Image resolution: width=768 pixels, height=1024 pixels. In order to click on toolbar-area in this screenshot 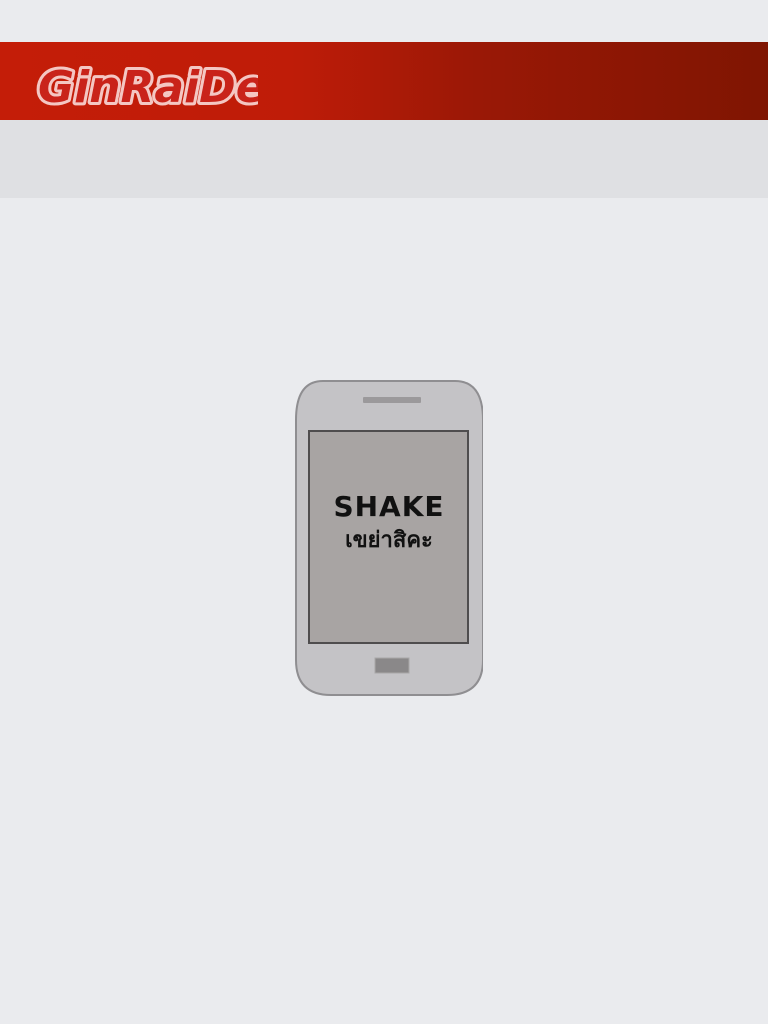, I will do `click(384, 159)`.